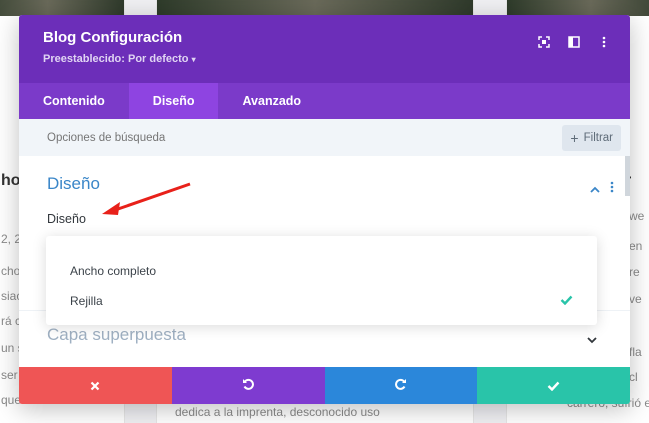 This screenshot has width=649, height=423. I want to click on option-fullwidth: Ancho completo, so click(321, 271).